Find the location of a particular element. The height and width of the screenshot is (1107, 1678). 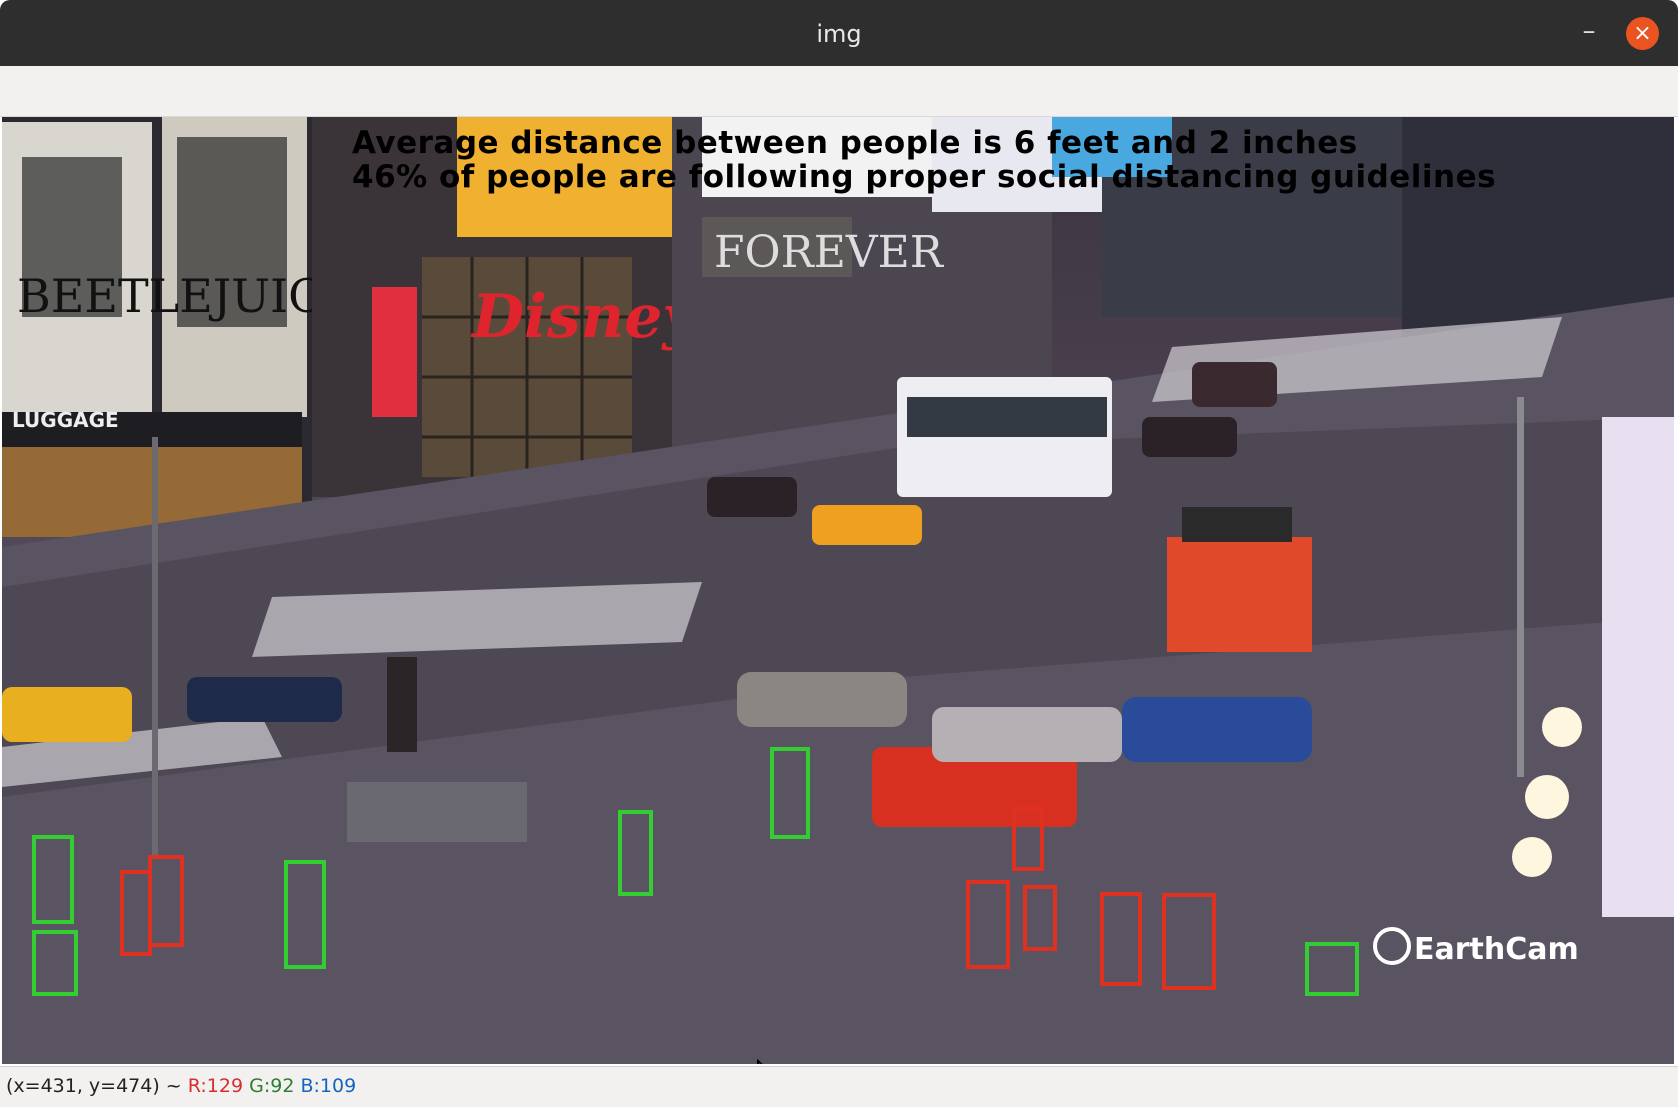

earthcam-watermark-text: EarthCam is located at coordinates (1496, 949).